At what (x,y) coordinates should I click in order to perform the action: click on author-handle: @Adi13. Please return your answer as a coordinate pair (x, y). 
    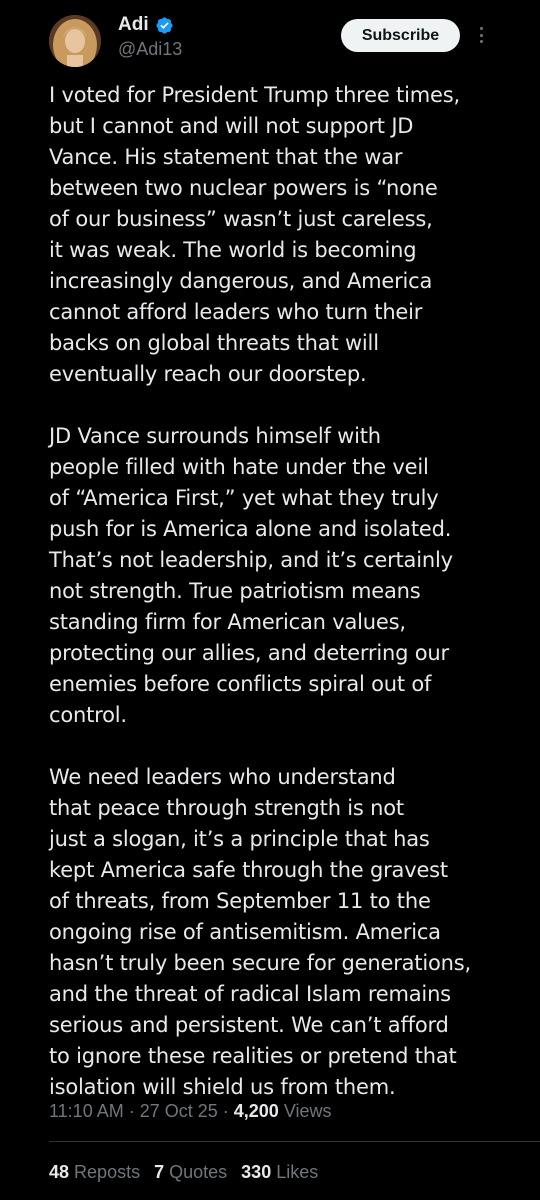
    Looking at the image, I should click on (150, 49).